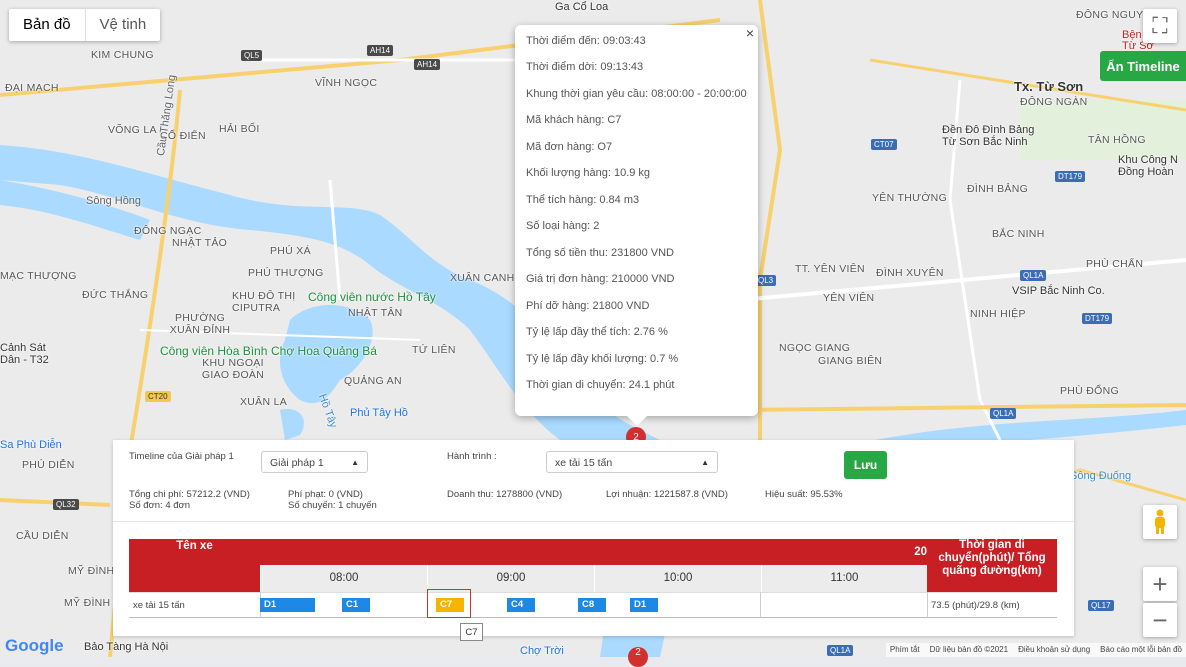 This screenshot has width=1186, height=667. What do you see at coordinates (830, 269) in the screenshot?
I see `map-label: TT. YÊN VIÊN` at bounding box center [830, 269].